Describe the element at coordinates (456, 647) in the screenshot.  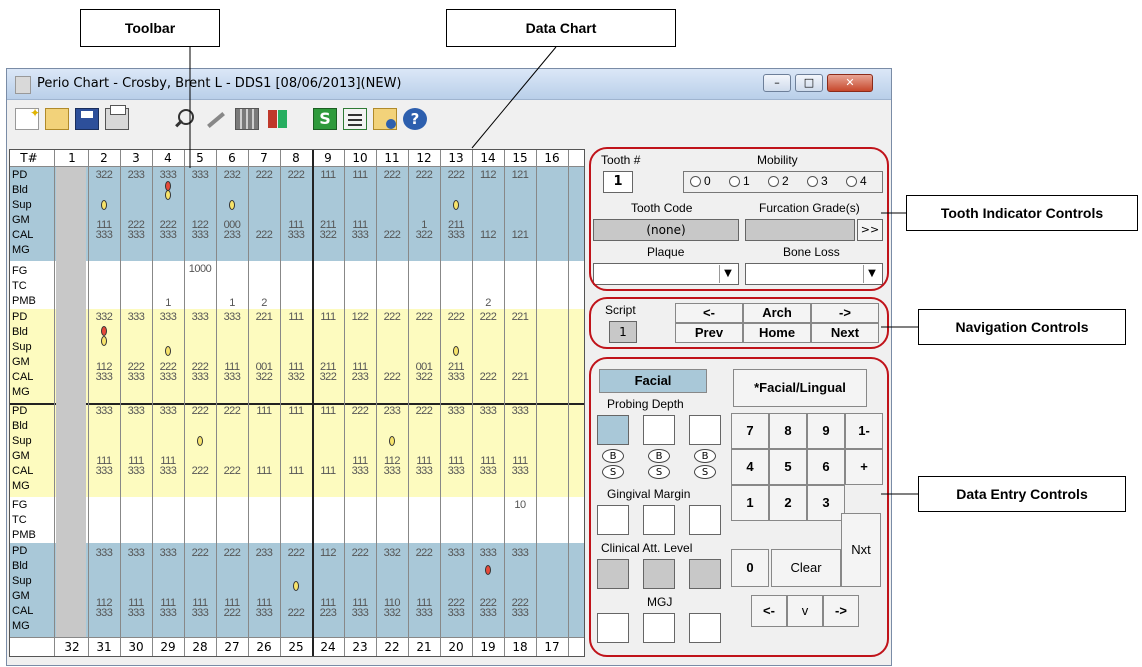
I see `tooth-number-lower: 20` at that location.